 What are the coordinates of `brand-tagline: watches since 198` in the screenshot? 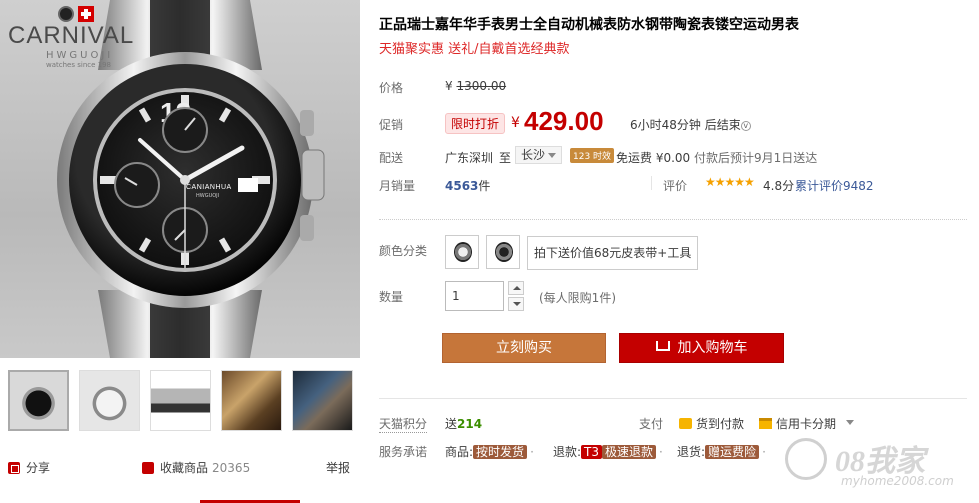 It's located at (78, 65).